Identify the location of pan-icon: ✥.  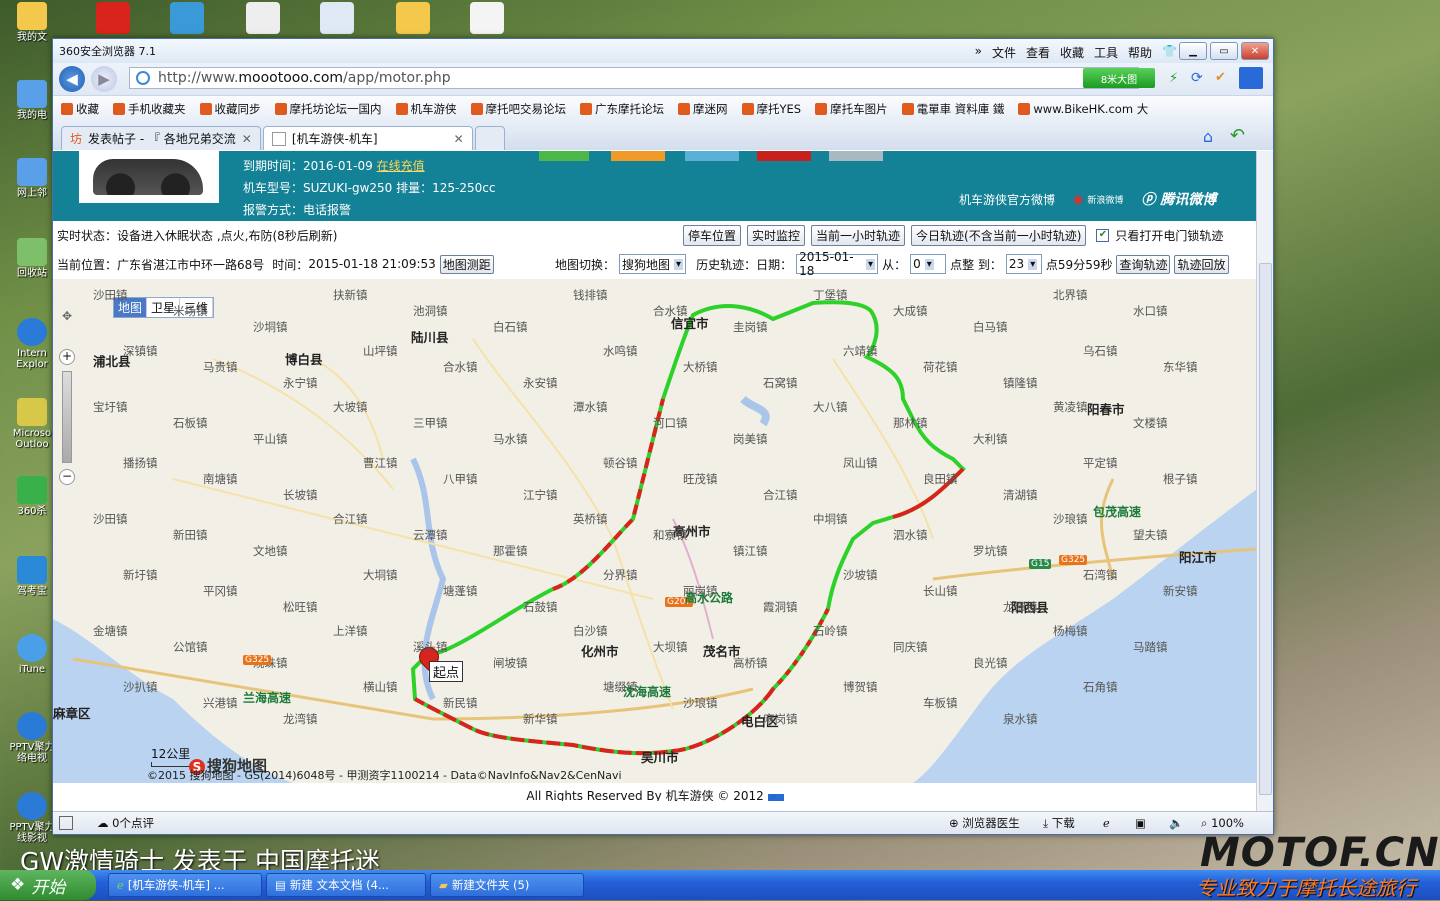
(67, 319).